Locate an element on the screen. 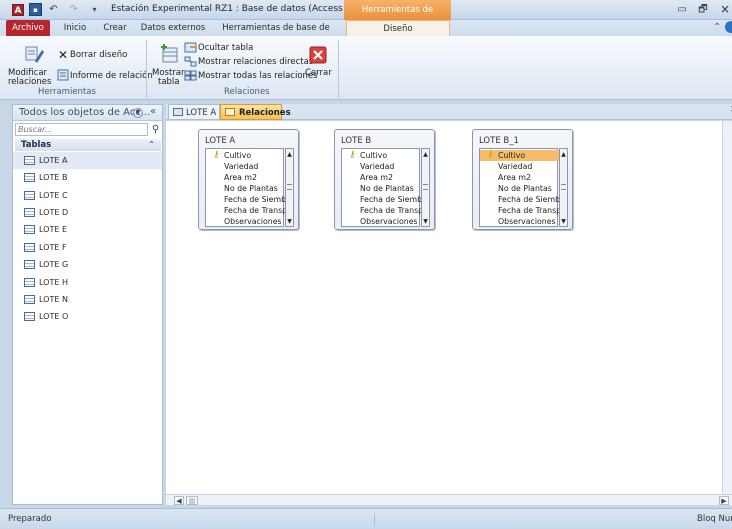 The width and height of the screenshot is (732, 529). show-table-label-2: tabla is located at coordinates (169, 82).